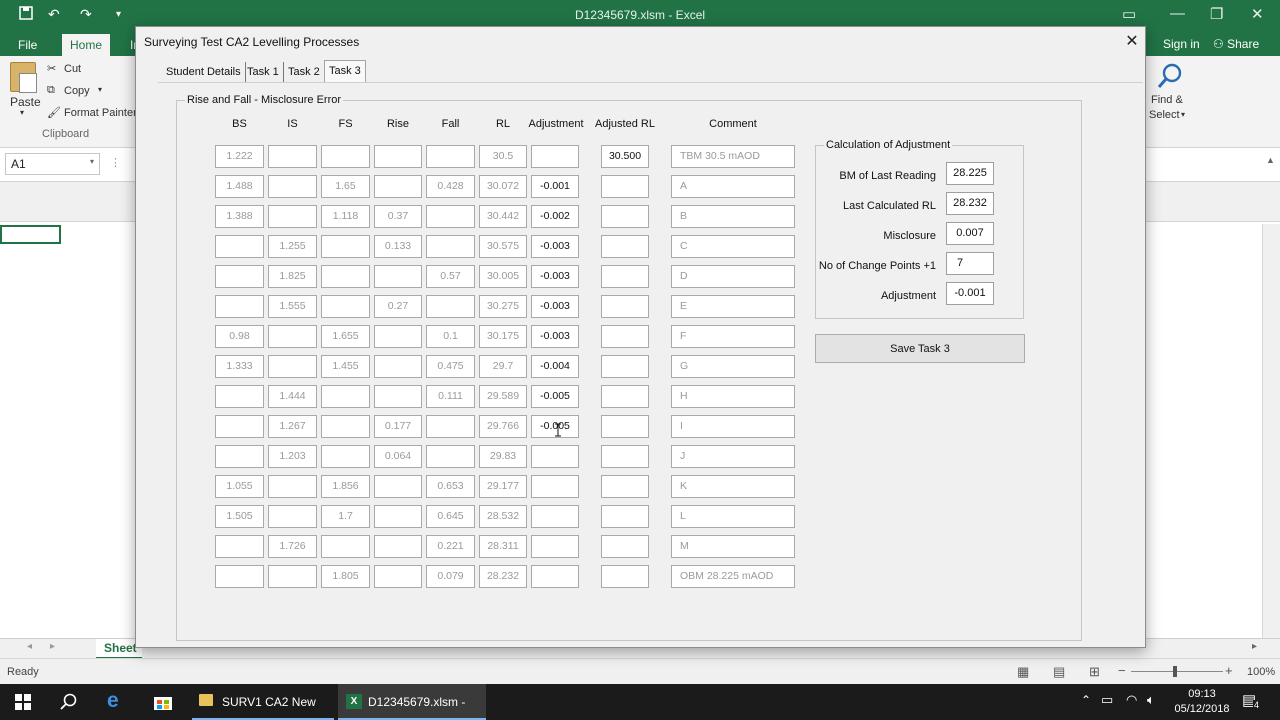 The image size is (1280, 720). I want to click on is-field-row-6: 1.555, so click(292, 306).